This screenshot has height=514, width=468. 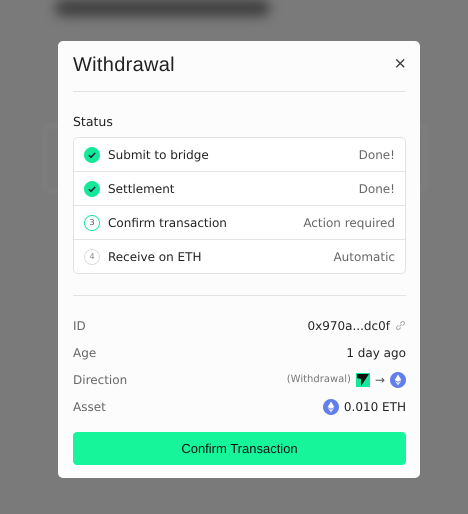 What do you see at coordinates (159, 155) in the screenshot?
I see `step-label: Submit to bridge` at bounding box center [159, 155].